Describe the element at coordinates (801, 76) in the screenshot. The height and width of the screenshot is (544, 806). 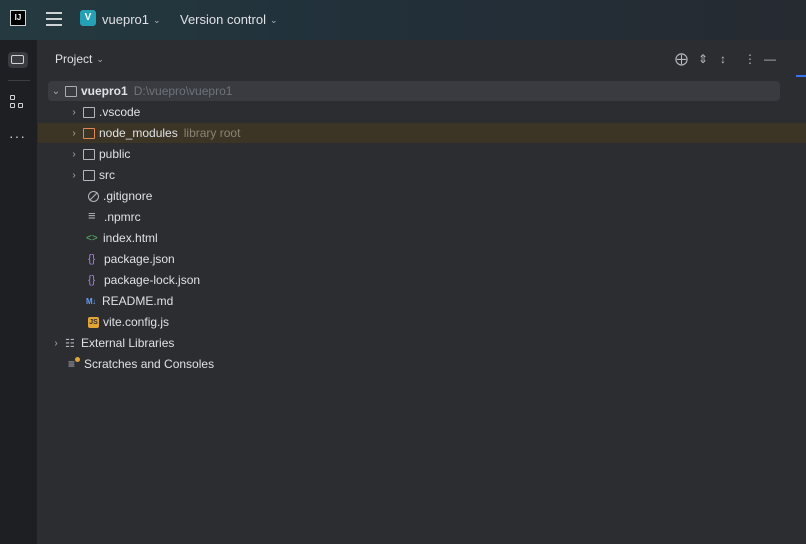
I see `focus-indicator` at that location.